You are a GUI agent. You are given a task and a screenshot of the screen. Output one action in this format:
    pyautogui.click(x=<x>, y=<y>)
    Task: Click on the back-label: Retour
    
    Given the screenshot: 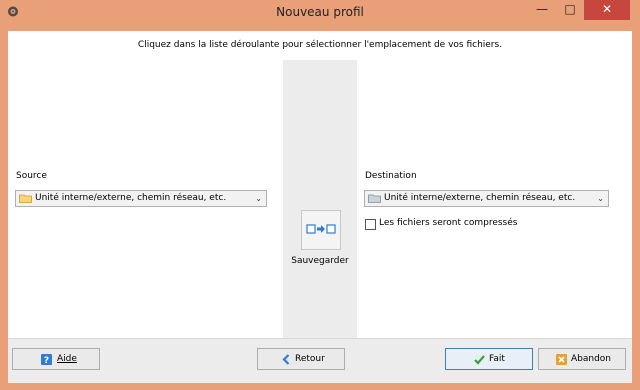 What is the action you would take?
    pyautogui.click(x=310, y=359)
    